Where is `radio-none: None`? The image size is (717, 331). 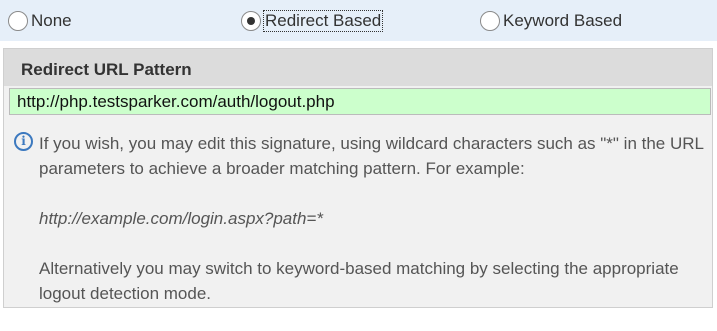
radio-none: None is located at coordinates (40, 21).